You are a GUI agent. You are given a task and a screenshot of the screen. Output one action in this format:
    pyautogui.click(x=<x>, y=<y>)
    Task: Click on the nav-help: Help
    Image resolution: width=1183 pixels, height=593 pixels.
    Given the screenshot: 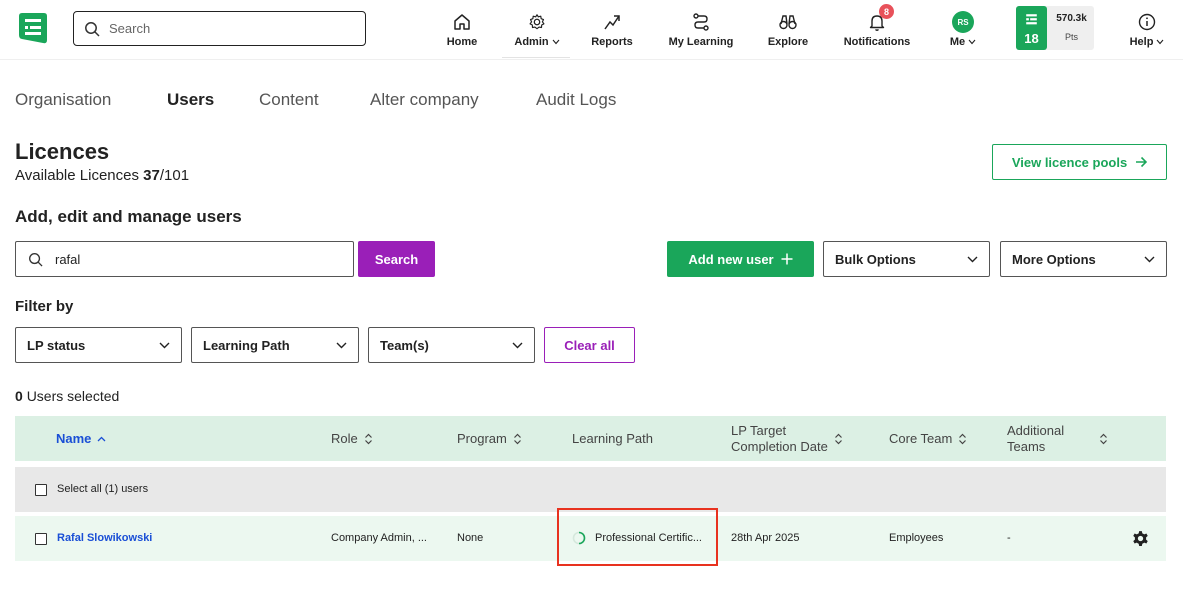 What is the action you would take?
    pyautogui.click(x=1147, y=31)
    